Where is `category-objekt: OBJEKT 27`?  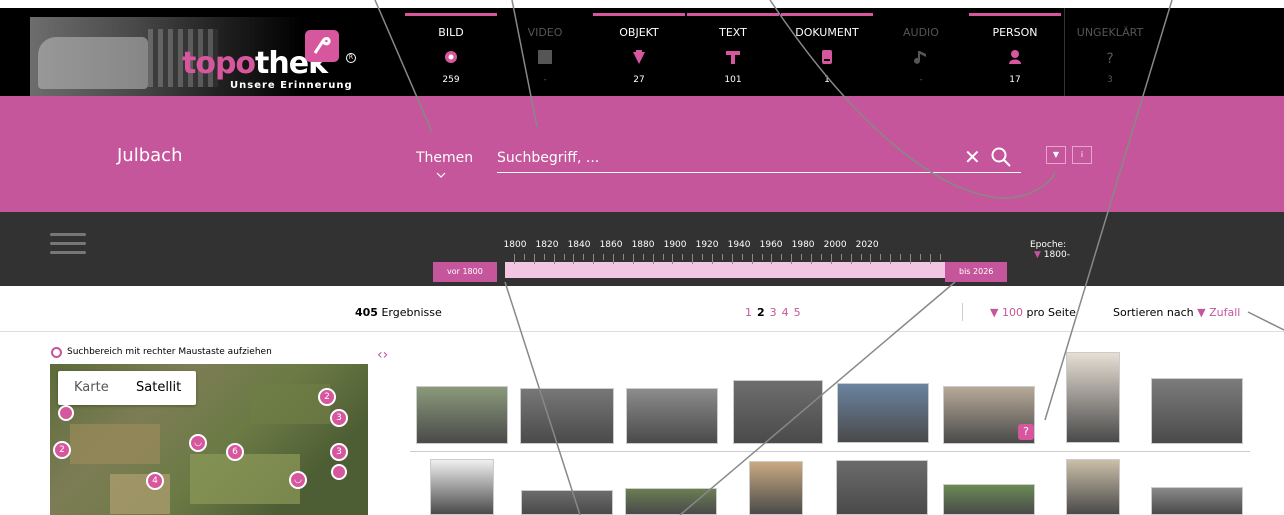 category-objekt: OBJEKT 27 is located at coordinates (639, 54).